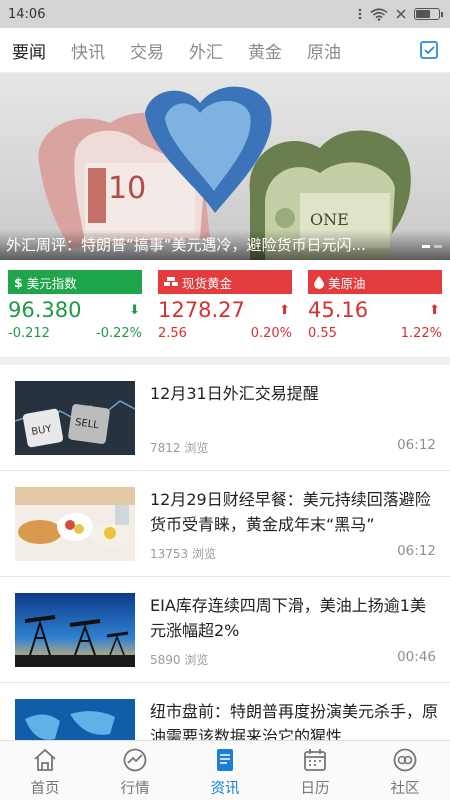 Image resolution: width=450 pixels, height=800 pixels. Describe the element at coordinates (322, 333) in the screenshot. I see `quote-change: 0.55` at that location.